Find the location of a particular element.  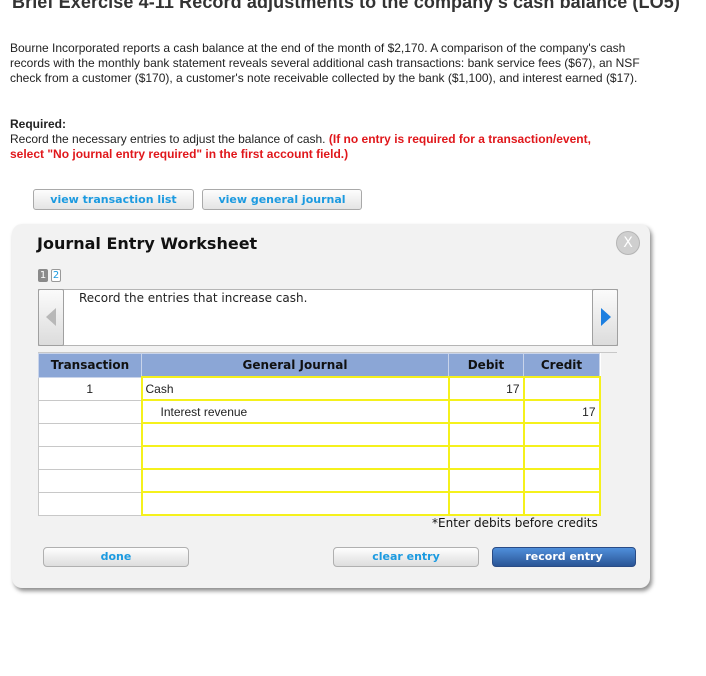

account-value: Cash is located at coordinates (159, 388).